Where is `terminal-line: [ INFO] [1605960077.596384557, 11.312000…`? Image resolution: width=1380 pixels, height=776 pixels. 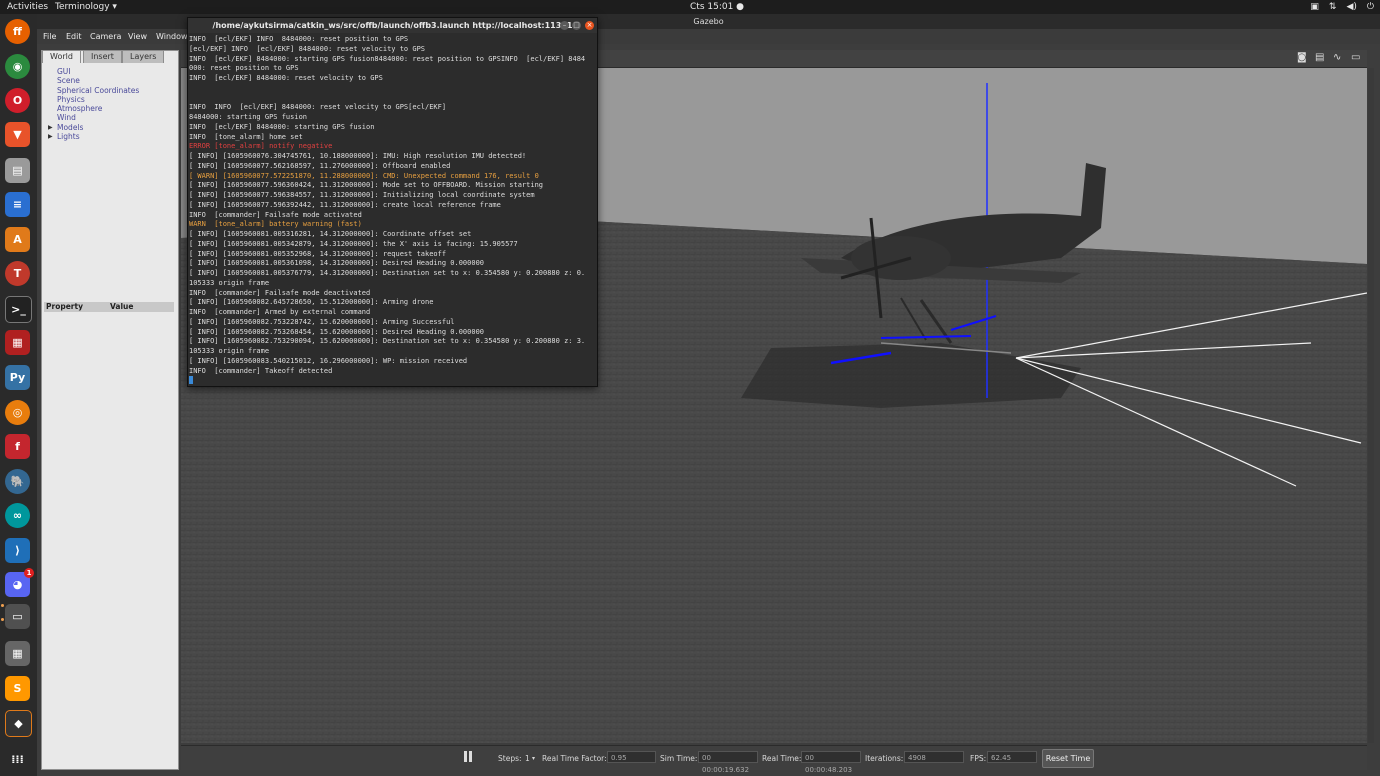 terminal-line: [ INFO] [1605960077.596384557, 11.312000… is located at coordinates (362, 195).